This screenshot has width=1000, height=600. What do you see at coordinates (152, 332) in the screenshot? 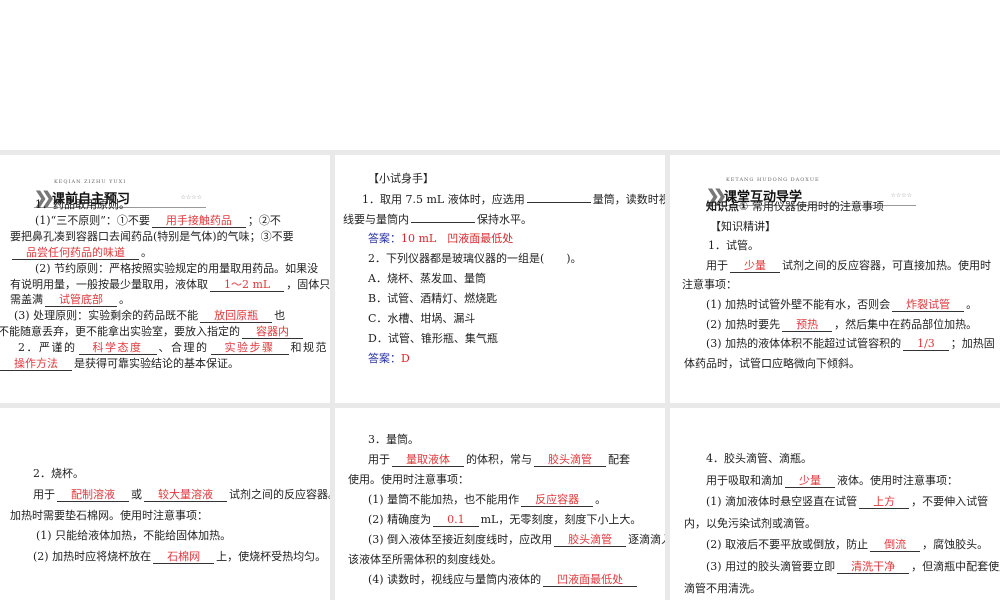
I see `text-line: 不能随意丢弃，更不能拿出实验室，要放入指定的 容器内` at bounding box center [152, 332].